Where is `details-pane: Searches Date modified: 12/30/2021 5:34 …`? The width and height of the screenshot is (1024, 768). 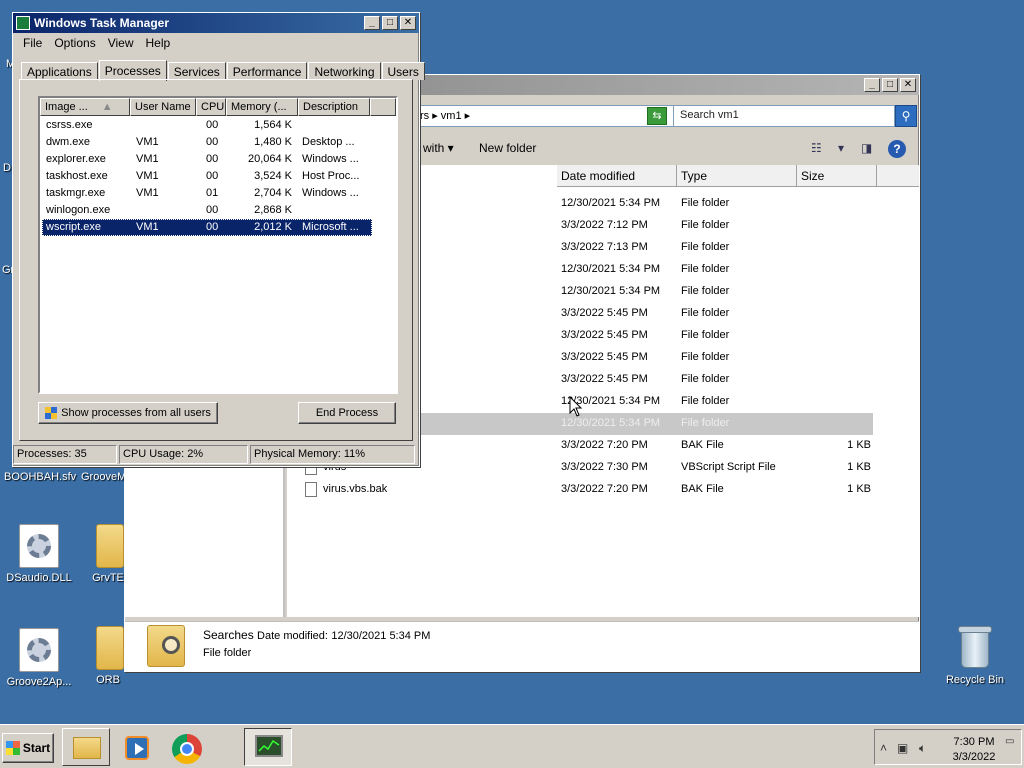 details-pane: Searches Date modified: 12/30/2021 5:34 … is located at coordinates (522, 646).